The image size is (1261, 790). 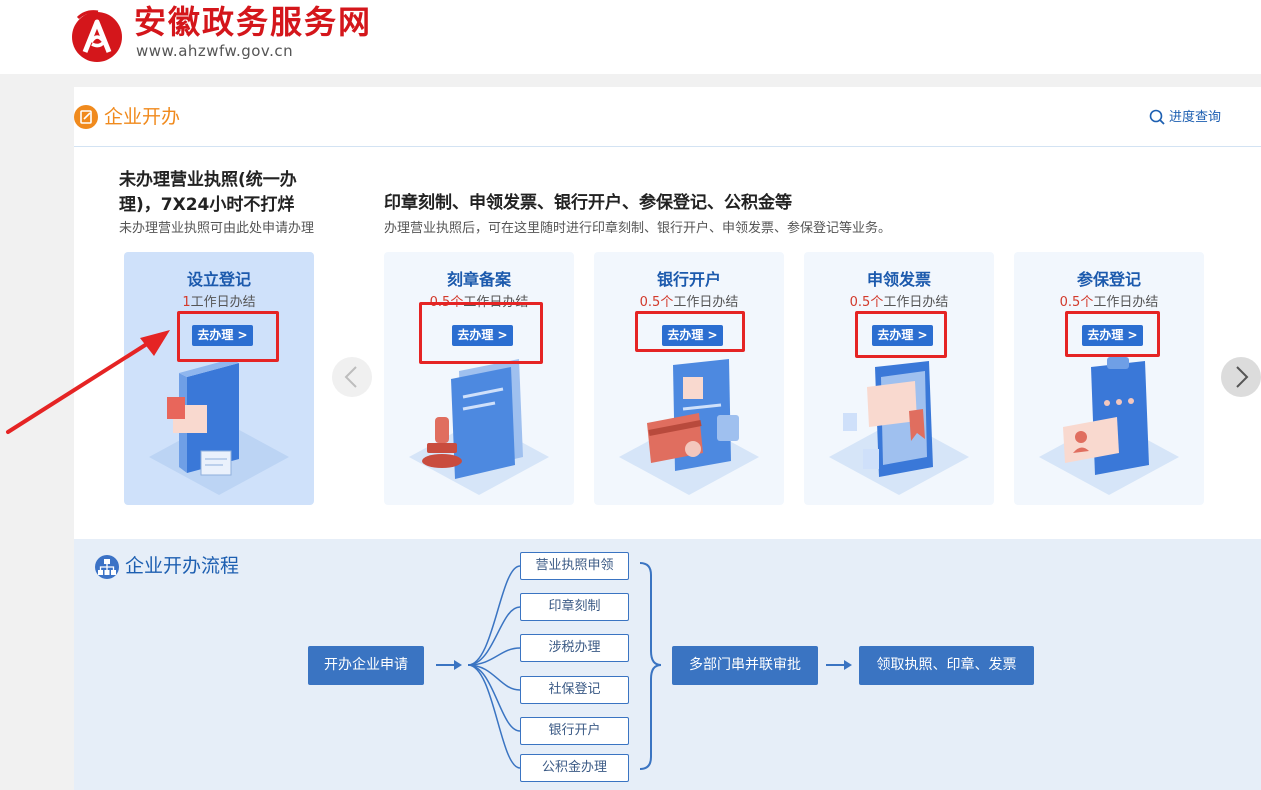 What do you see at coordinates (86, 117) in the screenshot?
I see `edit-note-icon` at bounding box center [86, 117].